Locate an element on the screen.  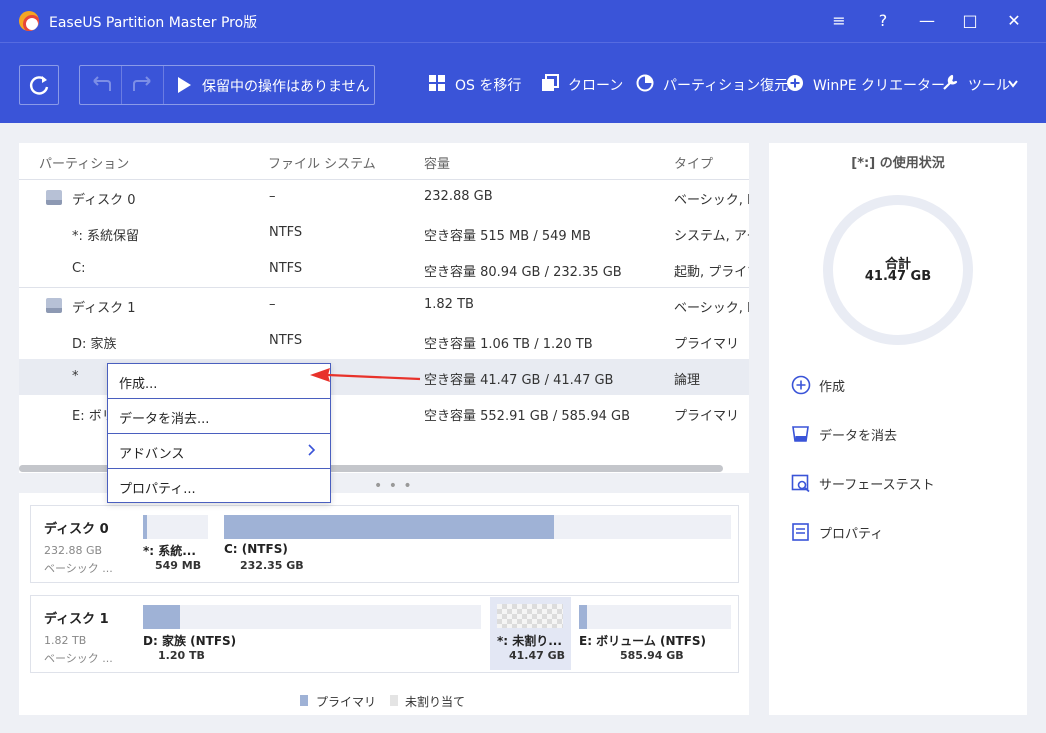
row-capacity: 空き容量 552.91 GB / 585.94 GB is located at coordinates (527, 416).